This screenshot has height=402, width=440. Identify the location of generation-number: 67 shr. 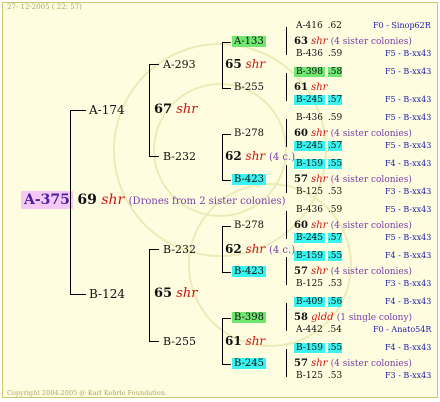
(176, 109).